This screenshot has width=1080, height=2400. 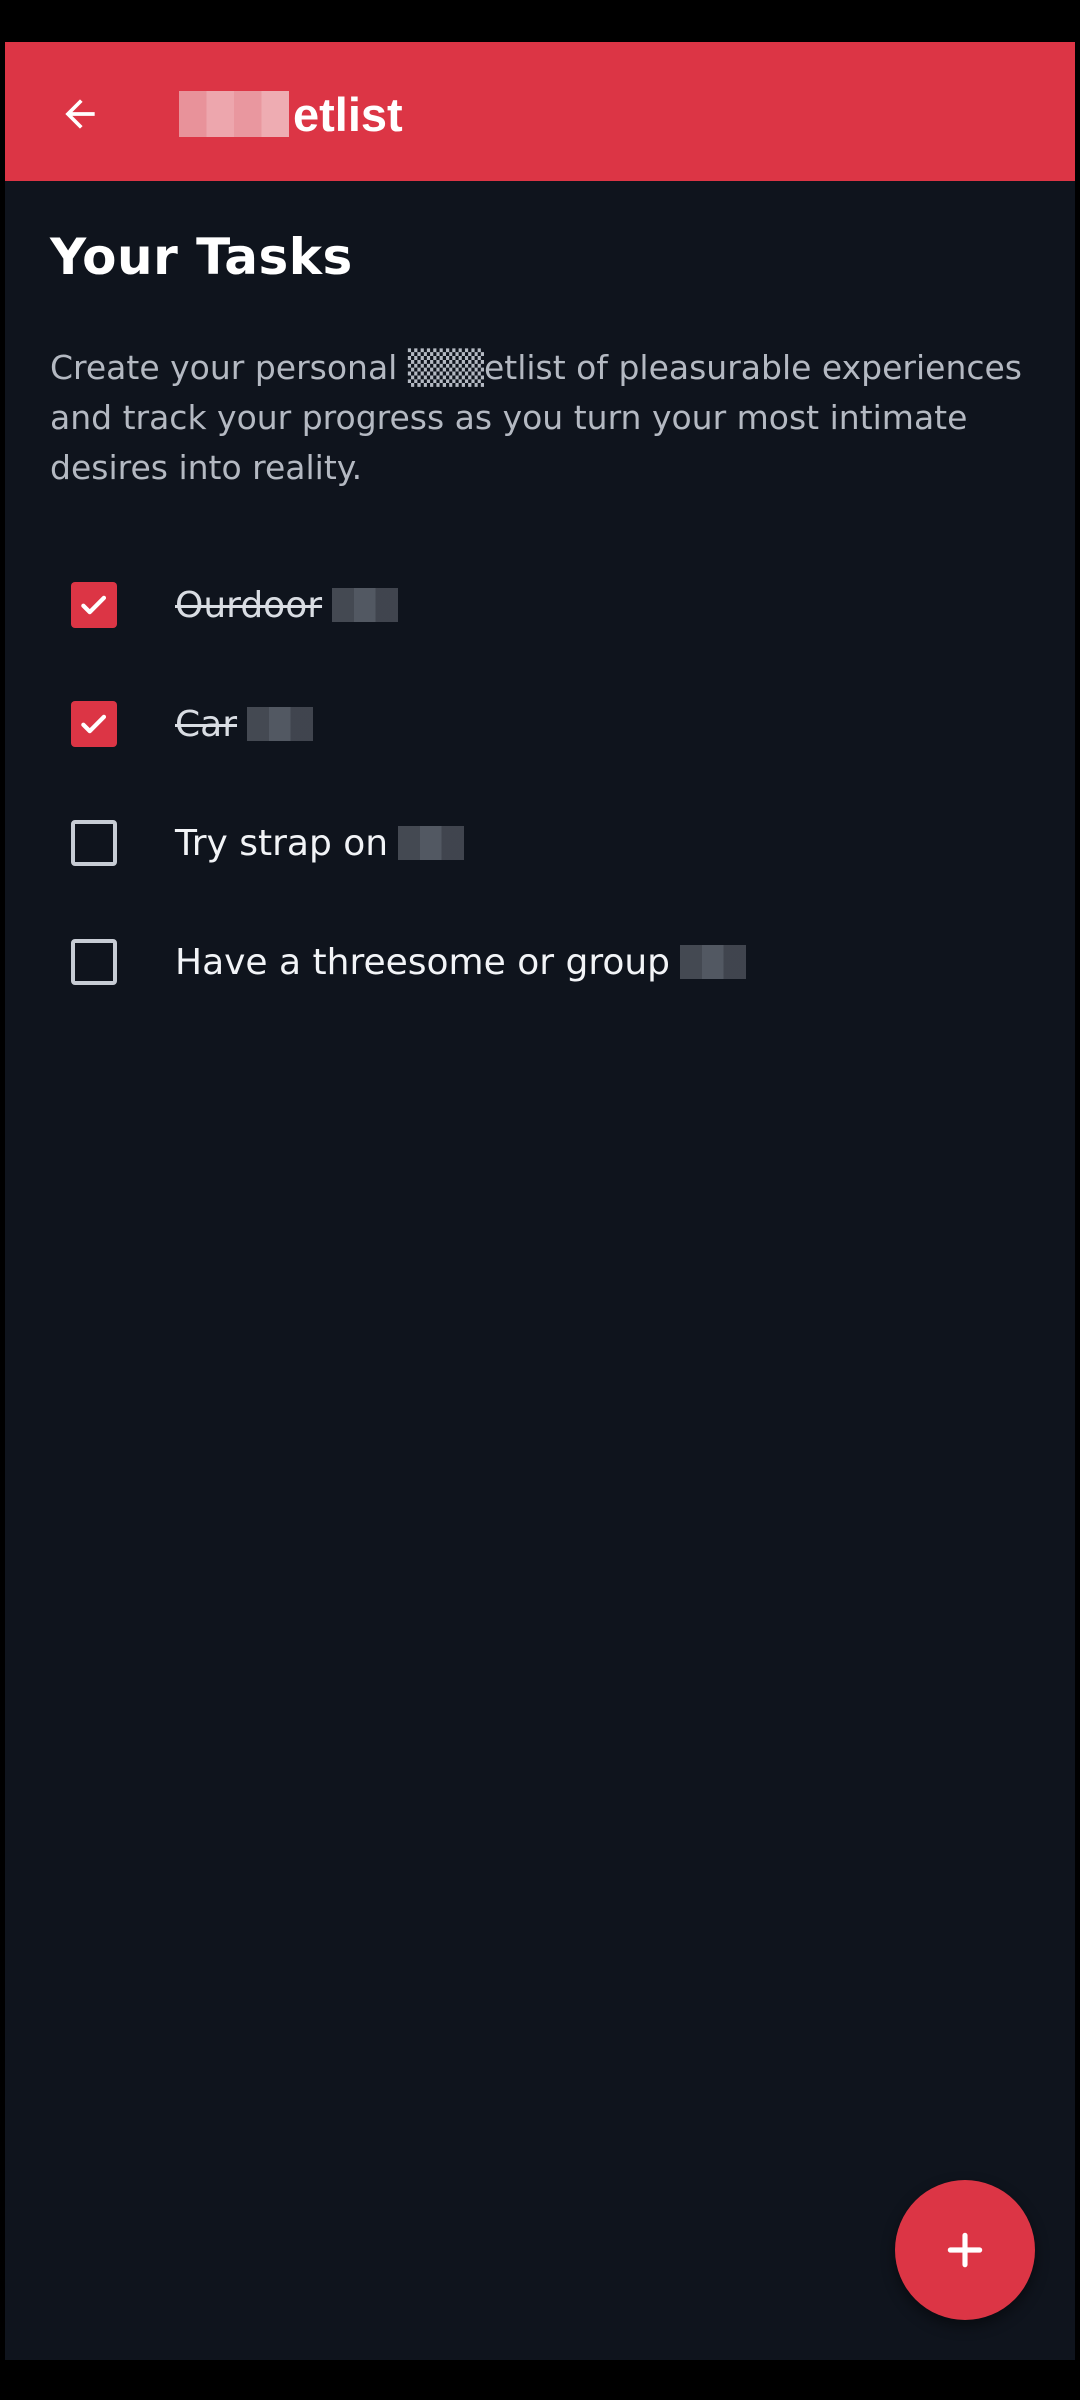 I want to click on task-label-text: Car, so click(x=206, y=724).